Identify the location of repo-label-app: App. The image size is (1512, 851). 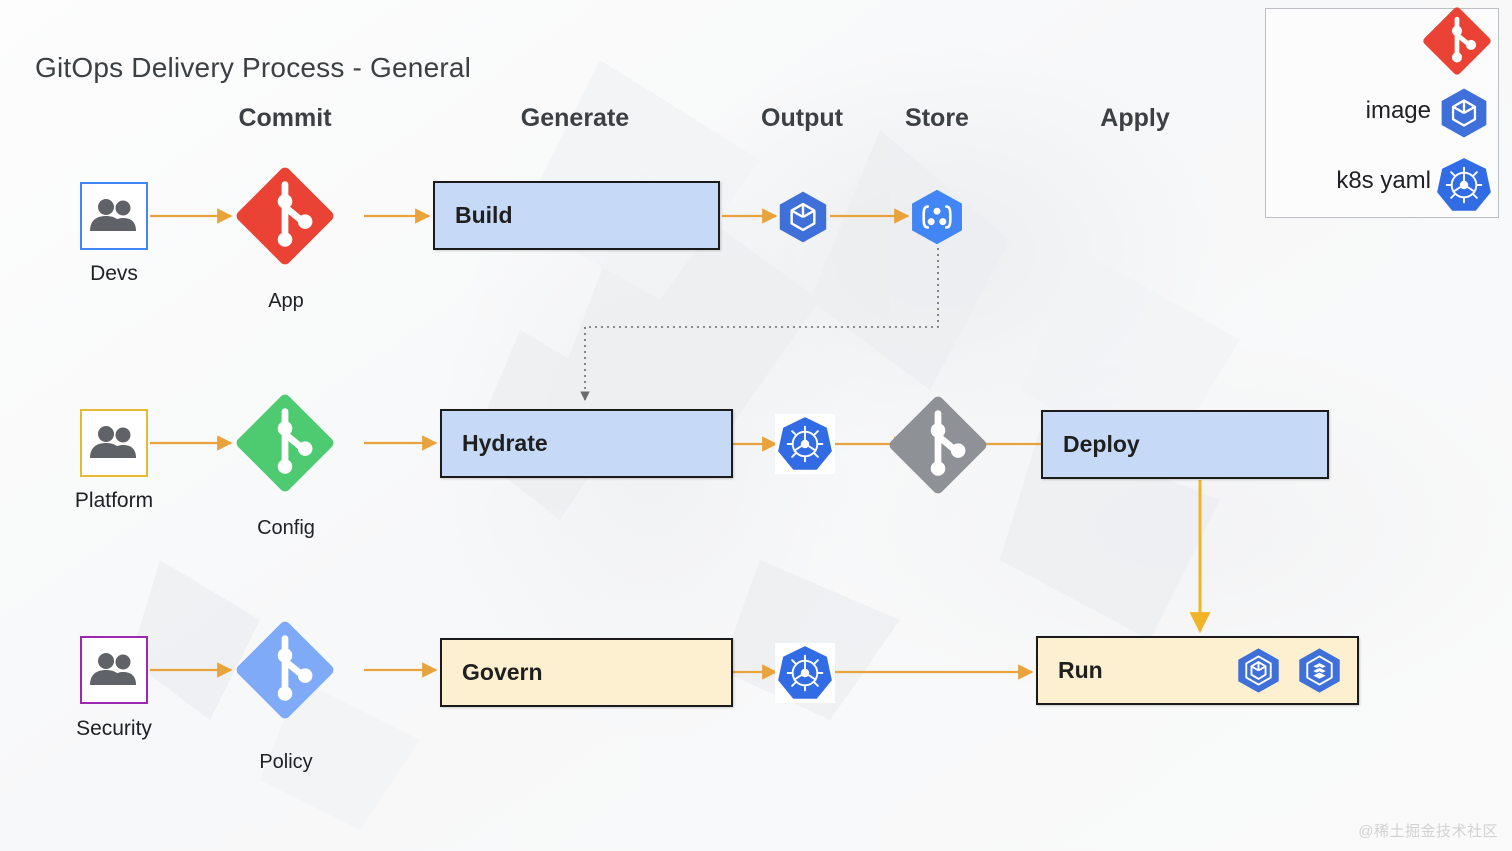
(286, 301).